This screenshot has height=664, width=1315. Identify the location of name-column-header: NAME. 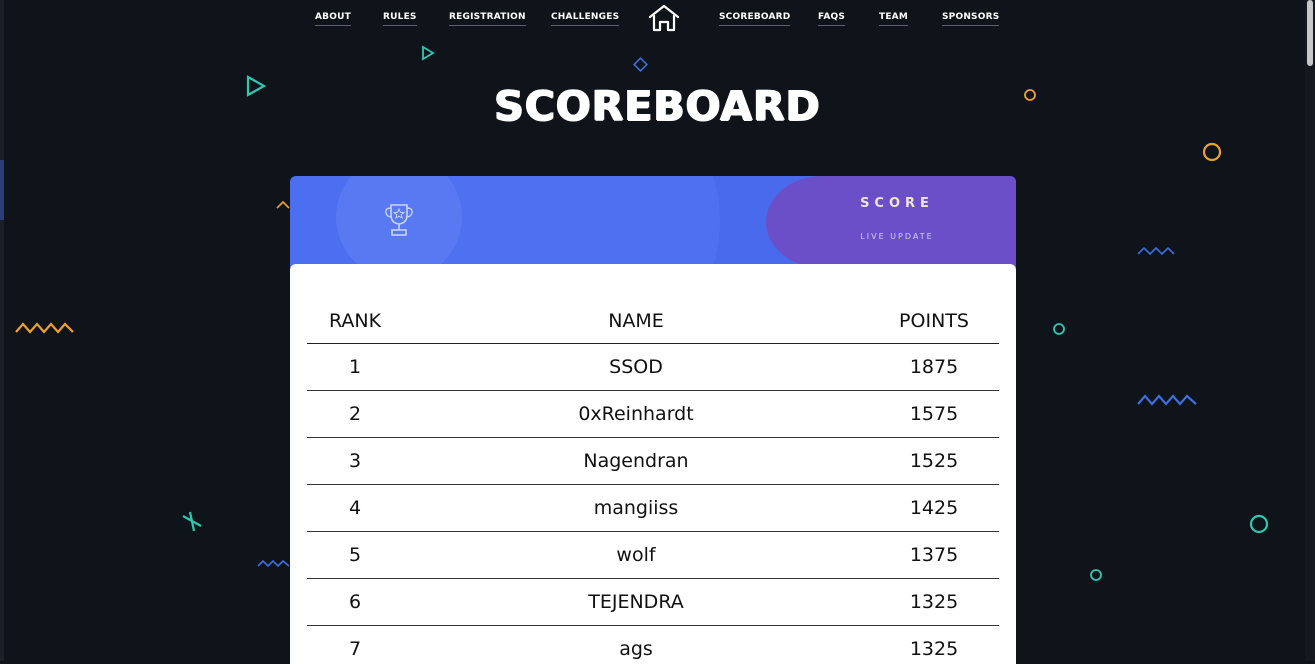
(636, 321).